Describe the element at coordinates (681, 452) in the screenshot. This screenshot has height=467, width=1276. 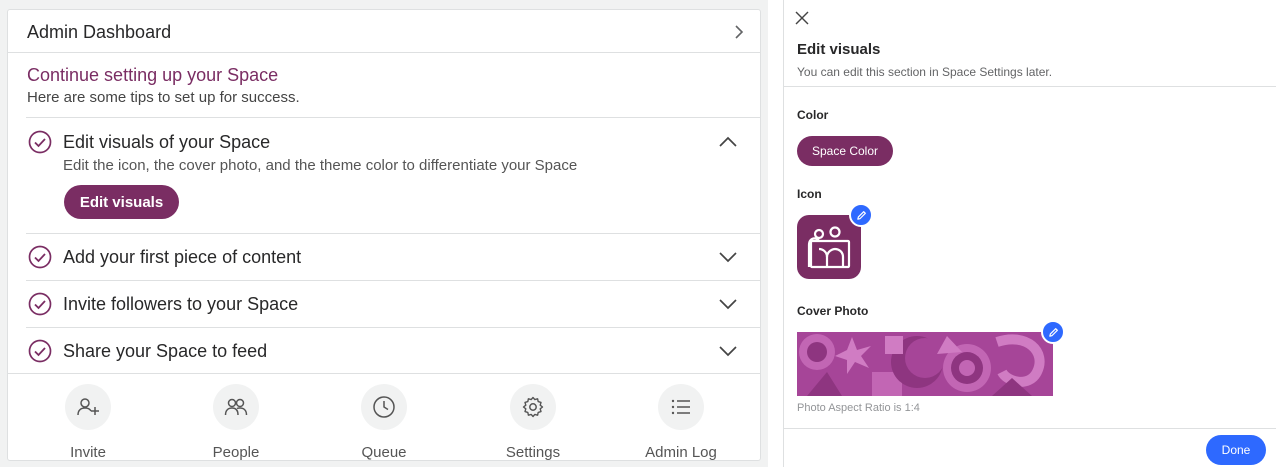
I see `admin-log-label: Admin Log` at that location.